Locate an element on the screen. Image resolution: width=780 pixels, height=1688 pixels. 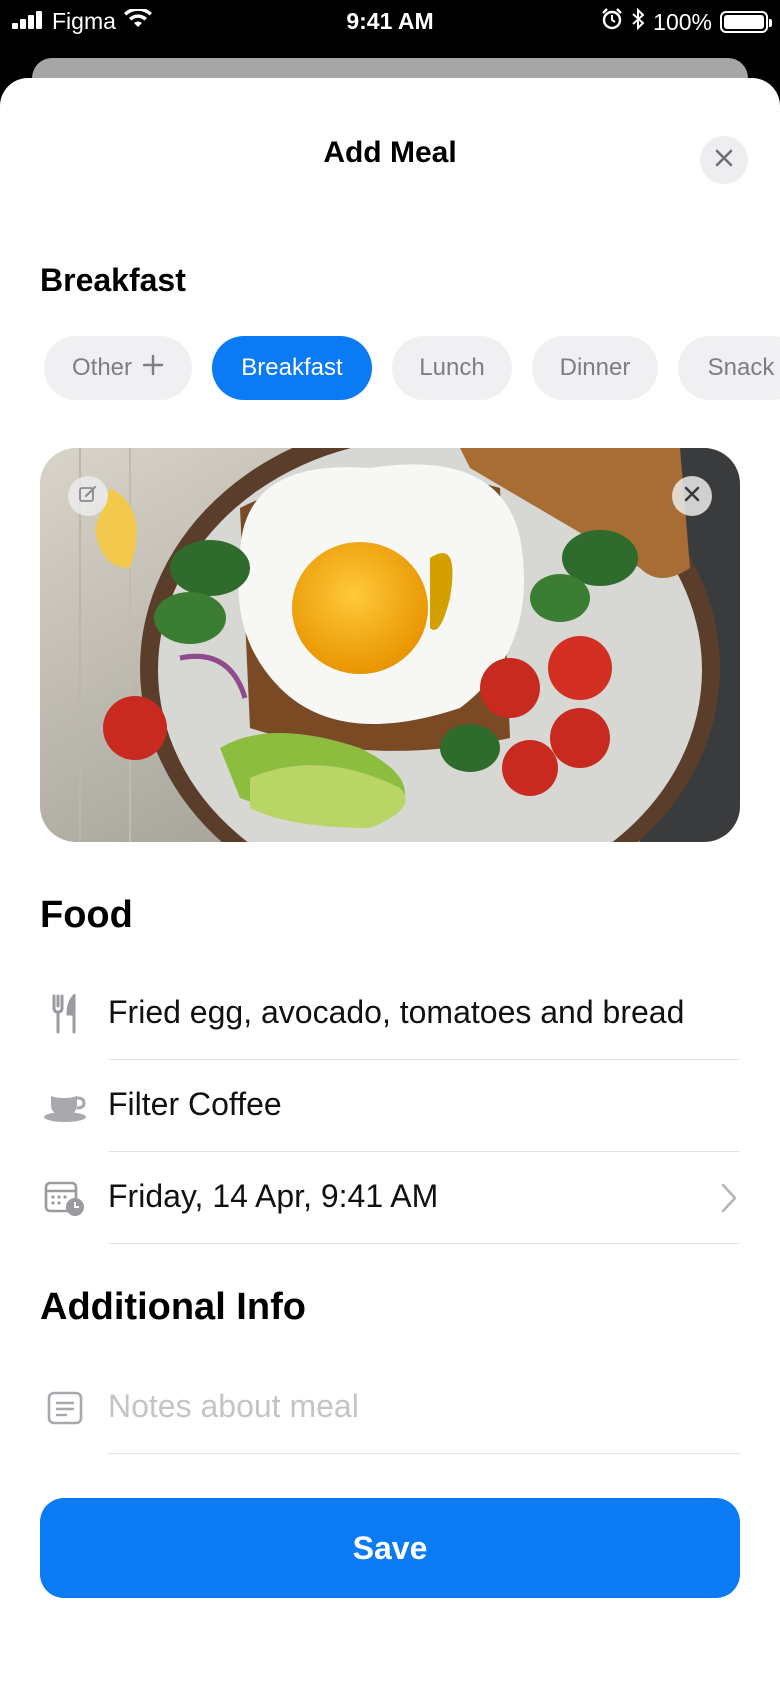
food-heading: Food is located at coordinates (86, 915).